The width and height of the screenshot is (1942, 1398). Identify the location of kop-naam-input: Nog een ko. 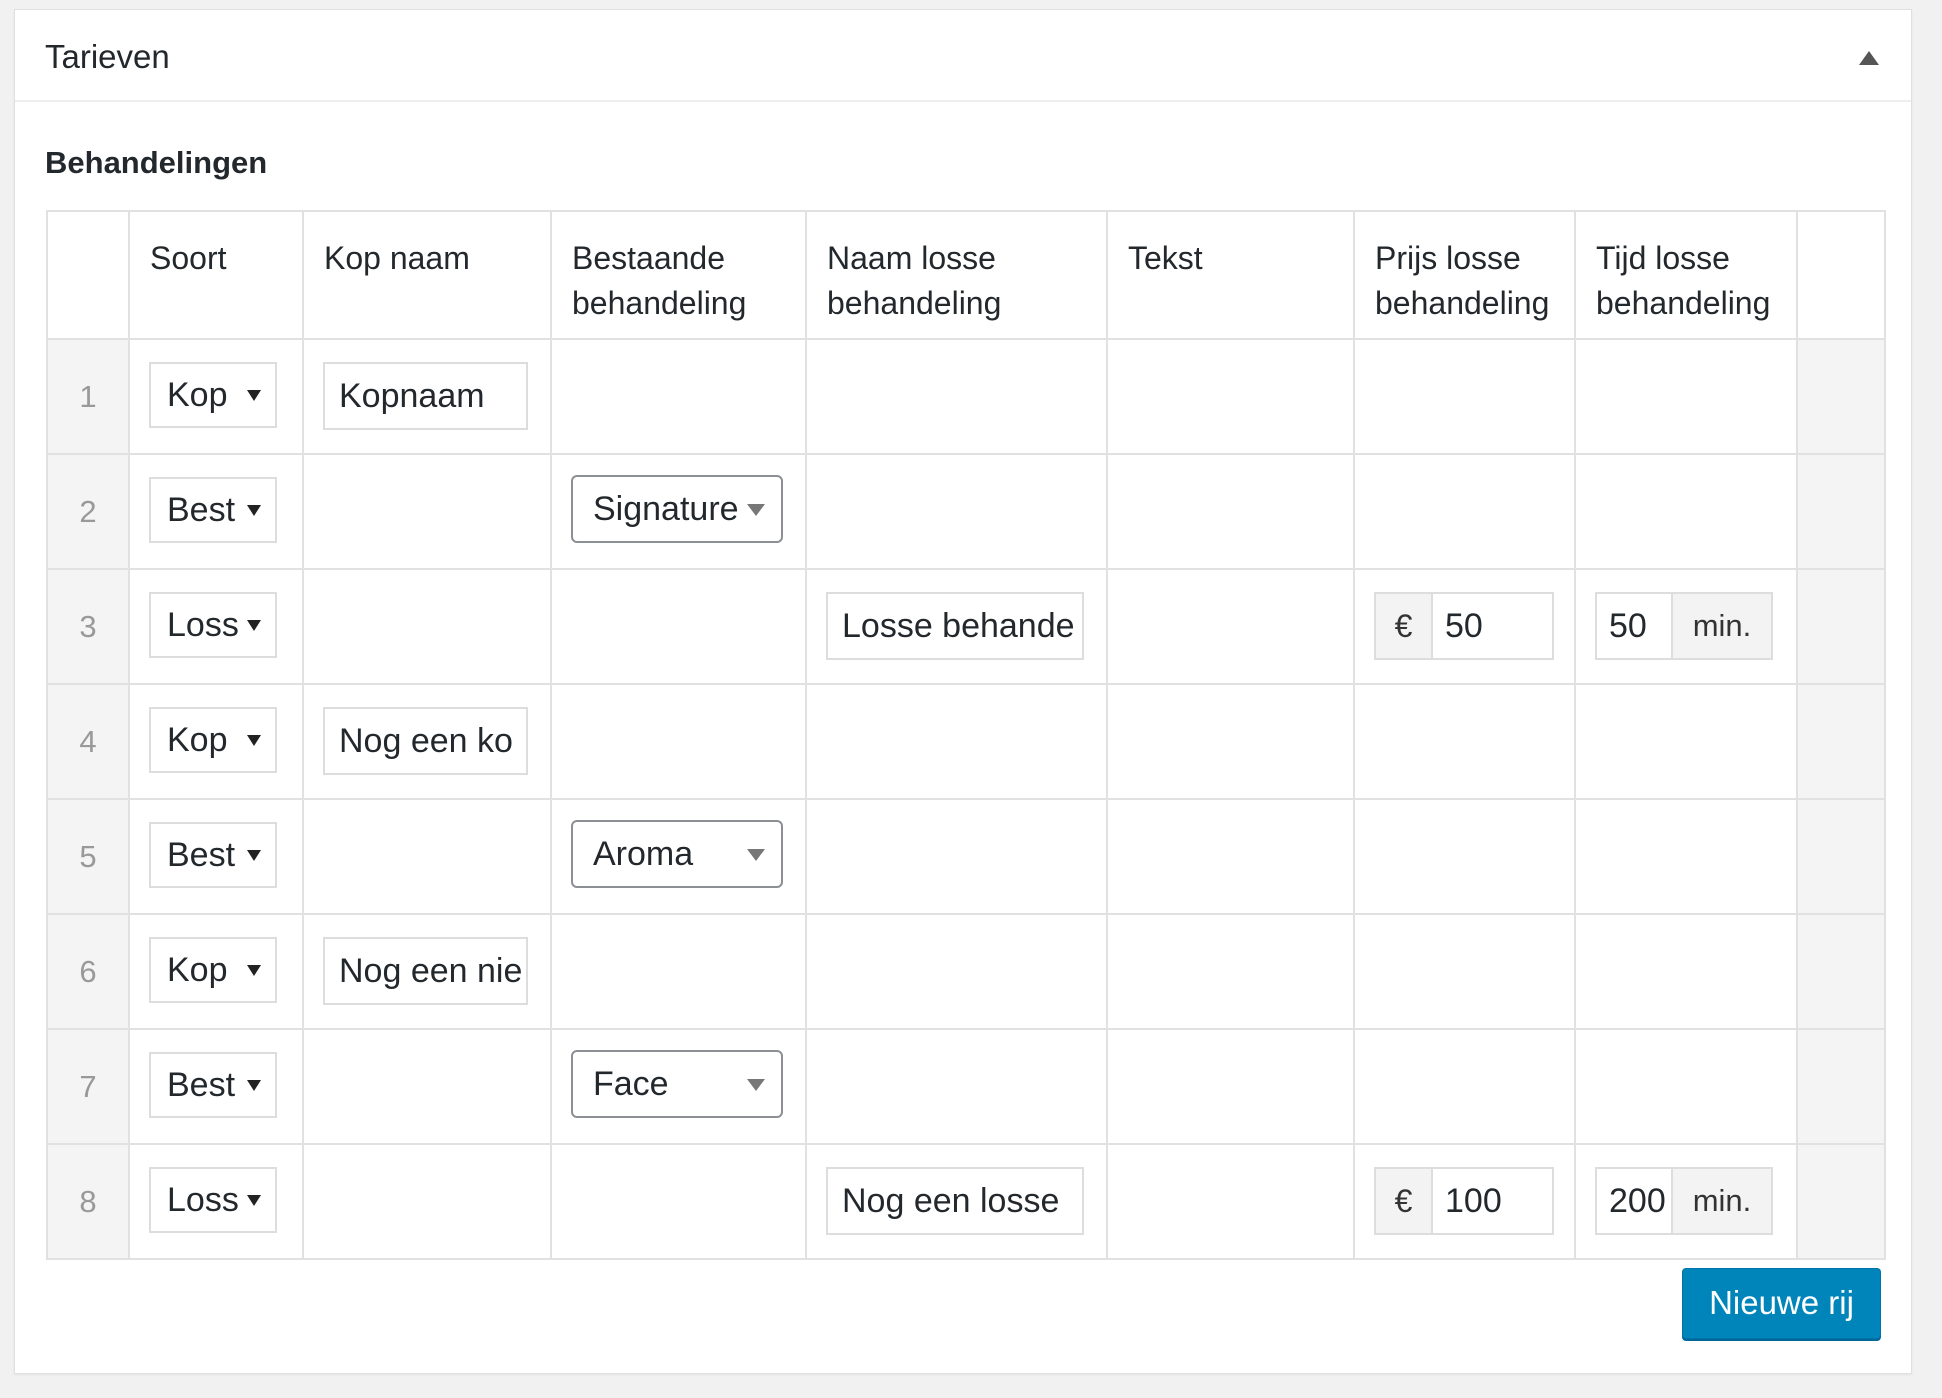
(425, 741).